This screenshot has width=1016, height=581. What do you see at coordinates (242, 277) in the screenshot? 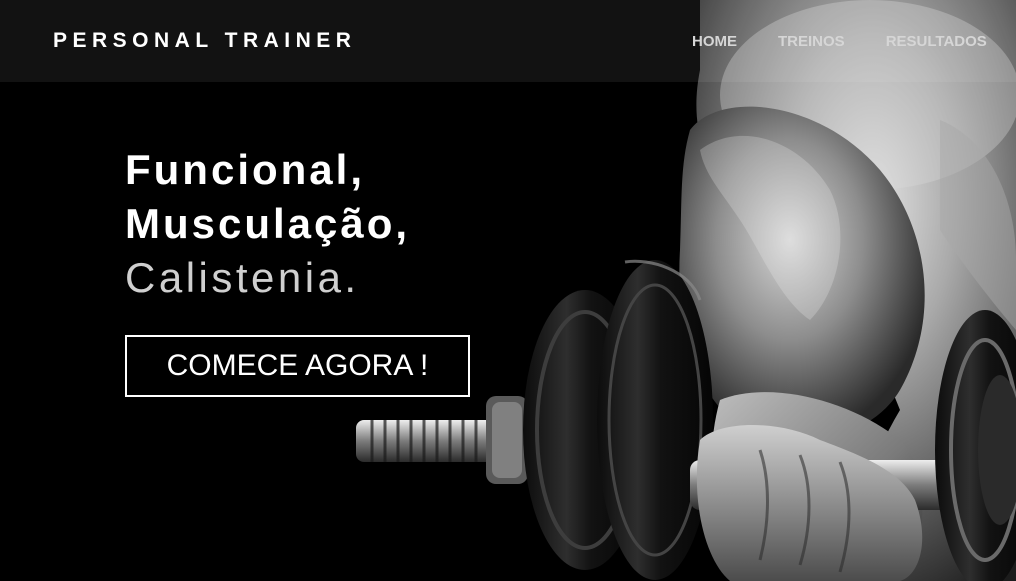
I see `headline-line-calistenia: Calistenia.` at bounding box center [242, 277].